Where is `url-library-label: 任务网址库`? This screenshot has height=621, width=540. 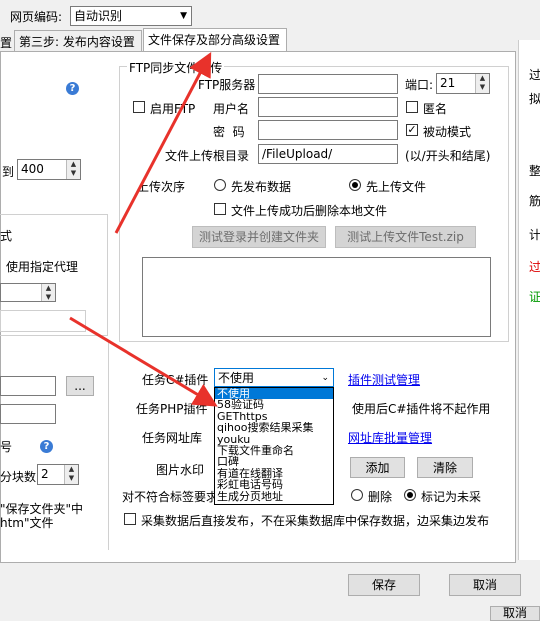
url-library-label: 任务网址库 is located at coordinates (172, 438).